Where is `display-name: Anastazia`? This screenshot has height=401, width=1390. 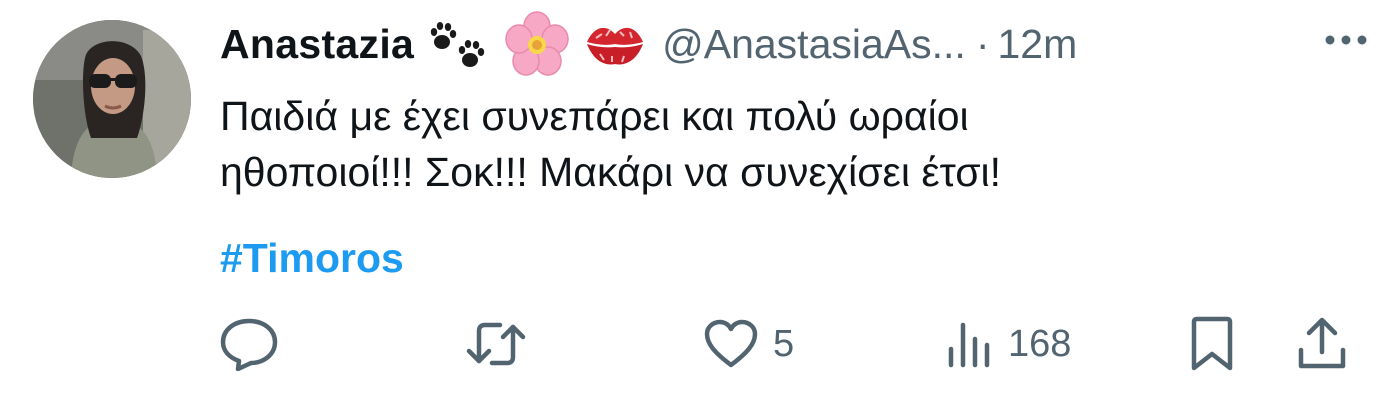 display-name: Anastazia is located at coordinates (317, 44).